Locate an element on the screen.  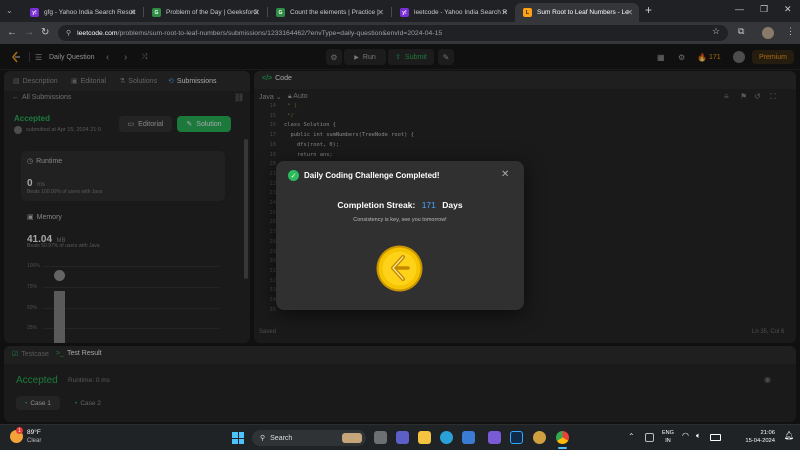
browser-tab-1: y! gfg - Yahoo India Search Result ✕ is located at coordinates (82, 12).